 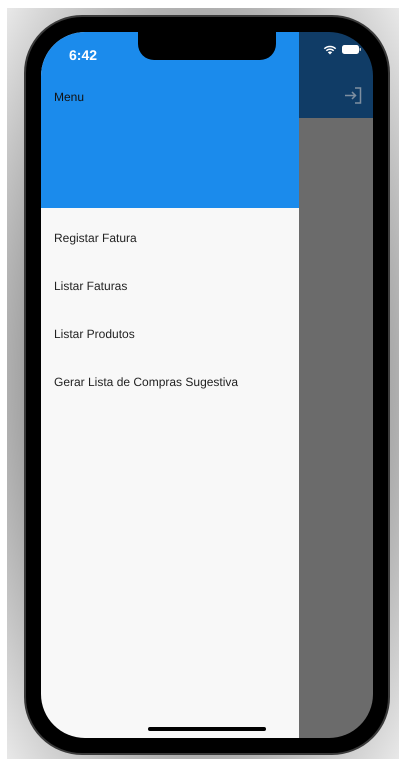 I want to click on drawer-menu-item: Listar Faturas, so click(x=91, y=286).